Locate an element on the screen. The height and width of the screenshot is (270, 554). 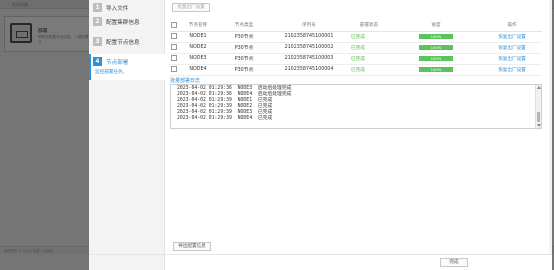
column-header: 操作 is located at coordinates (512, 26).